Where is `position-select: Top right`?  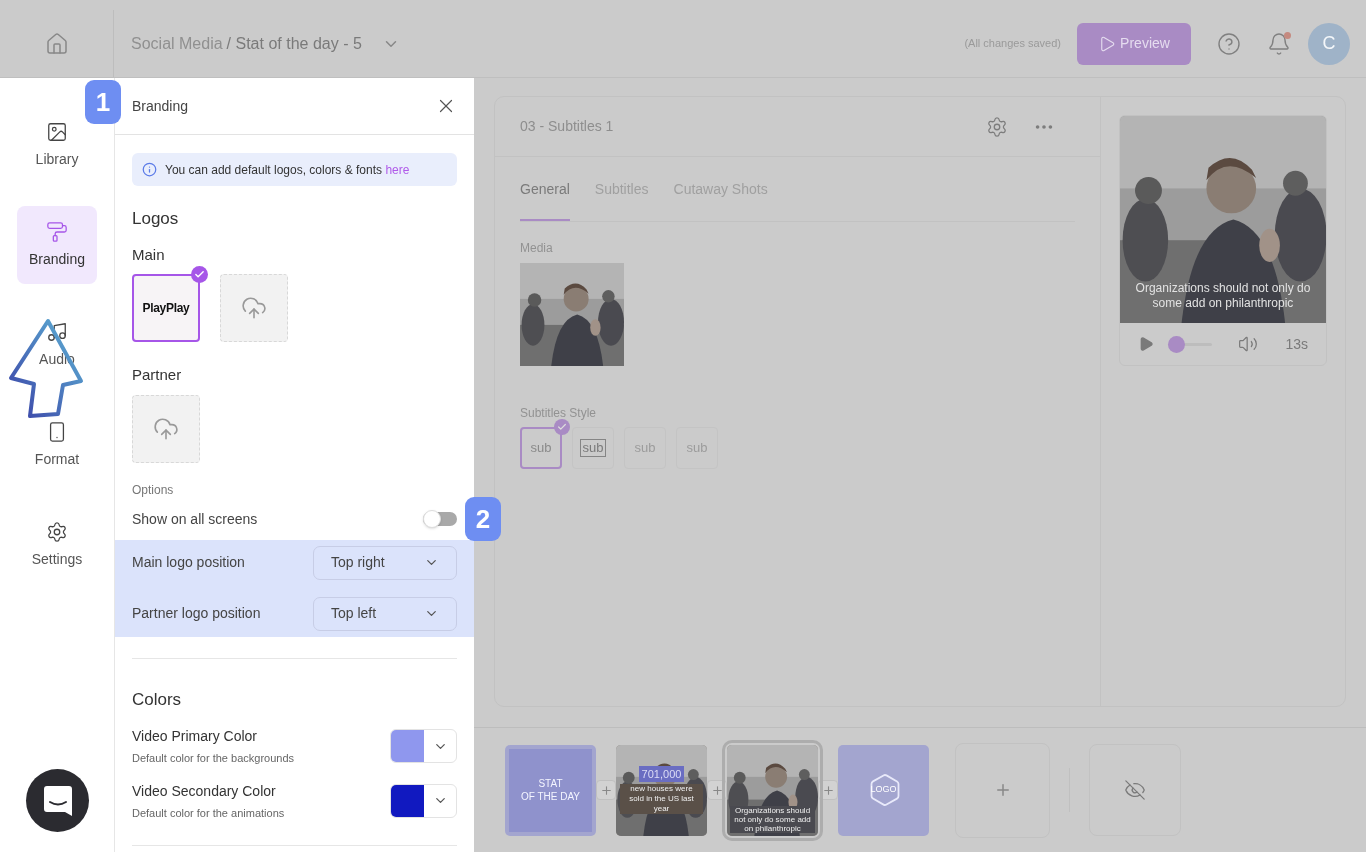 position-select: Top right is located at coordinates (385, 562).